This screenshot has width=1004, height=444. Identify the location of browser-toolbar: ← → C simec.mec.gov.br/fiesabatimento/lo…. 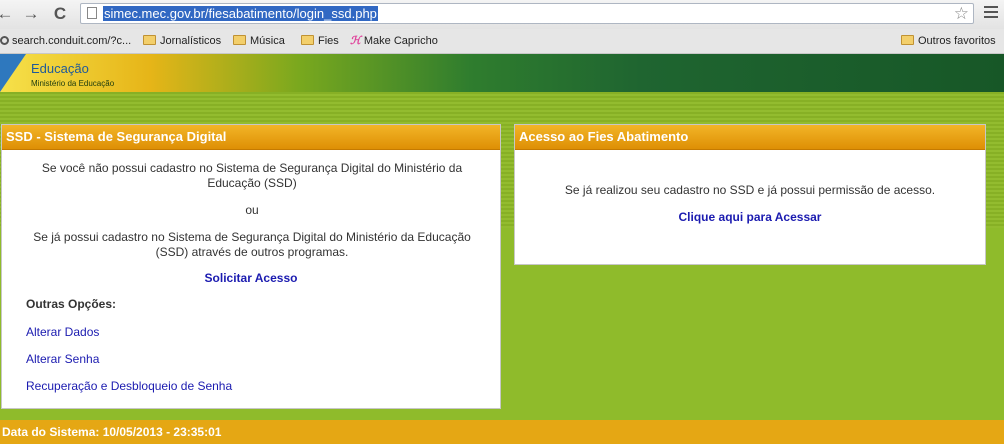
(502, 14).